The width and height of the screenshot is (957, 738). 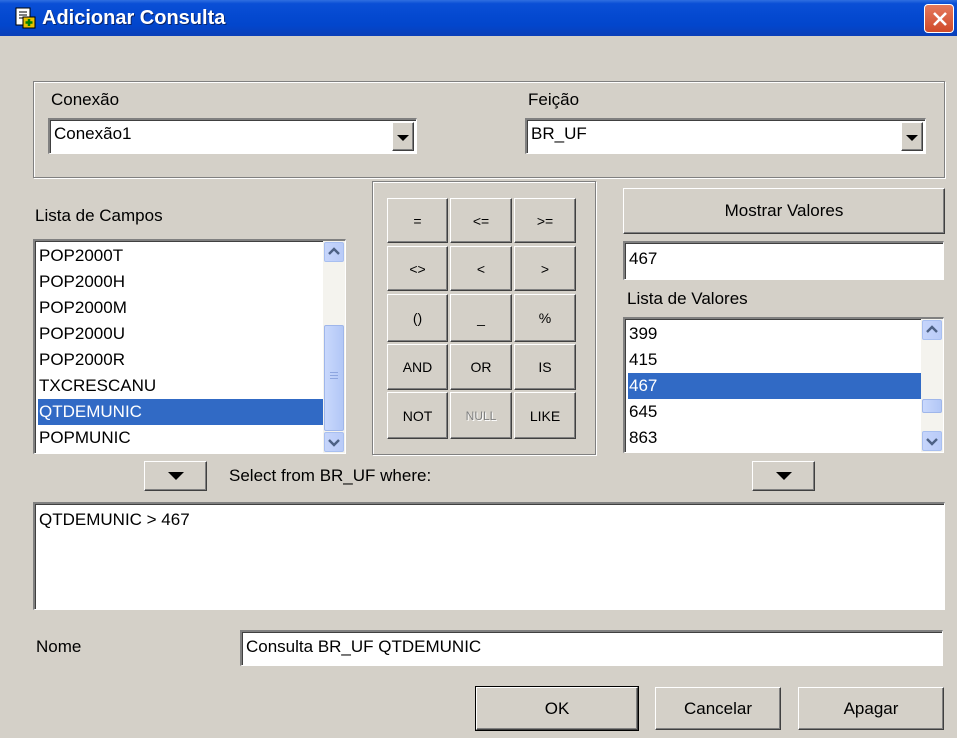 What do you see at coordinates (545, 318) in the screenshot?
I see `op-percent-button: %` at bounding box center [545, 318].